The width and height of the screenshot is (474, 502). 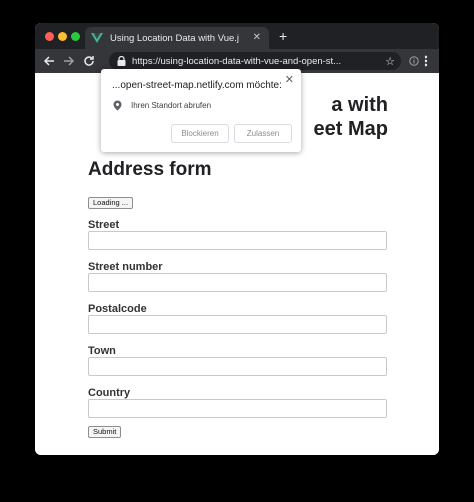 What do you see at coordinates (89, 61) in the screenshot?
I see `reload-icon` at bounding box center [89, 61].